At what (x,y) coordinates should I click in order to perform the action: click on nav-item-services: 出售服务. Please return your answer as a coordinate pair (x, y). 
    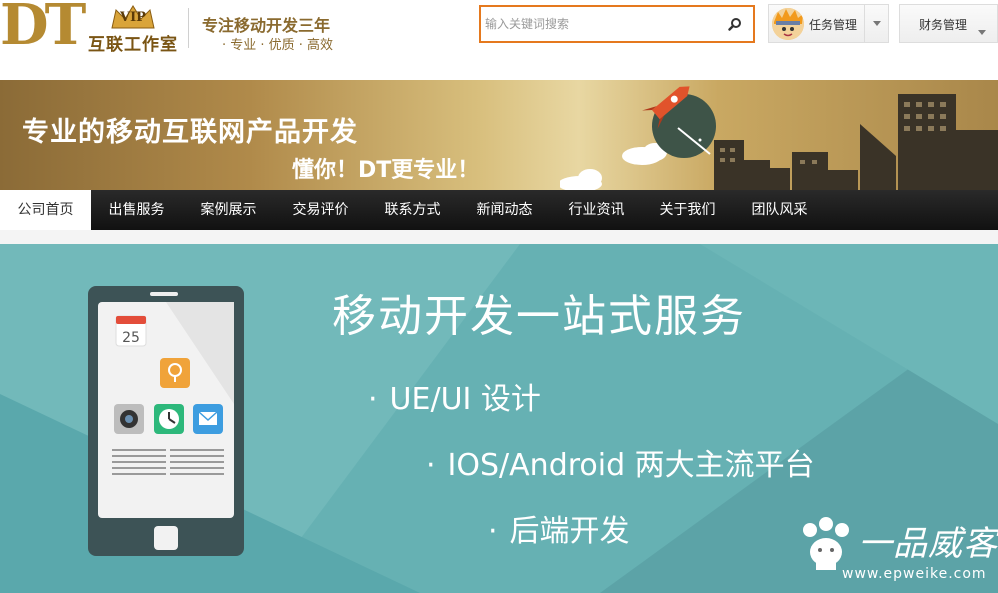
    Looking at the image, I should click on (136, 210).